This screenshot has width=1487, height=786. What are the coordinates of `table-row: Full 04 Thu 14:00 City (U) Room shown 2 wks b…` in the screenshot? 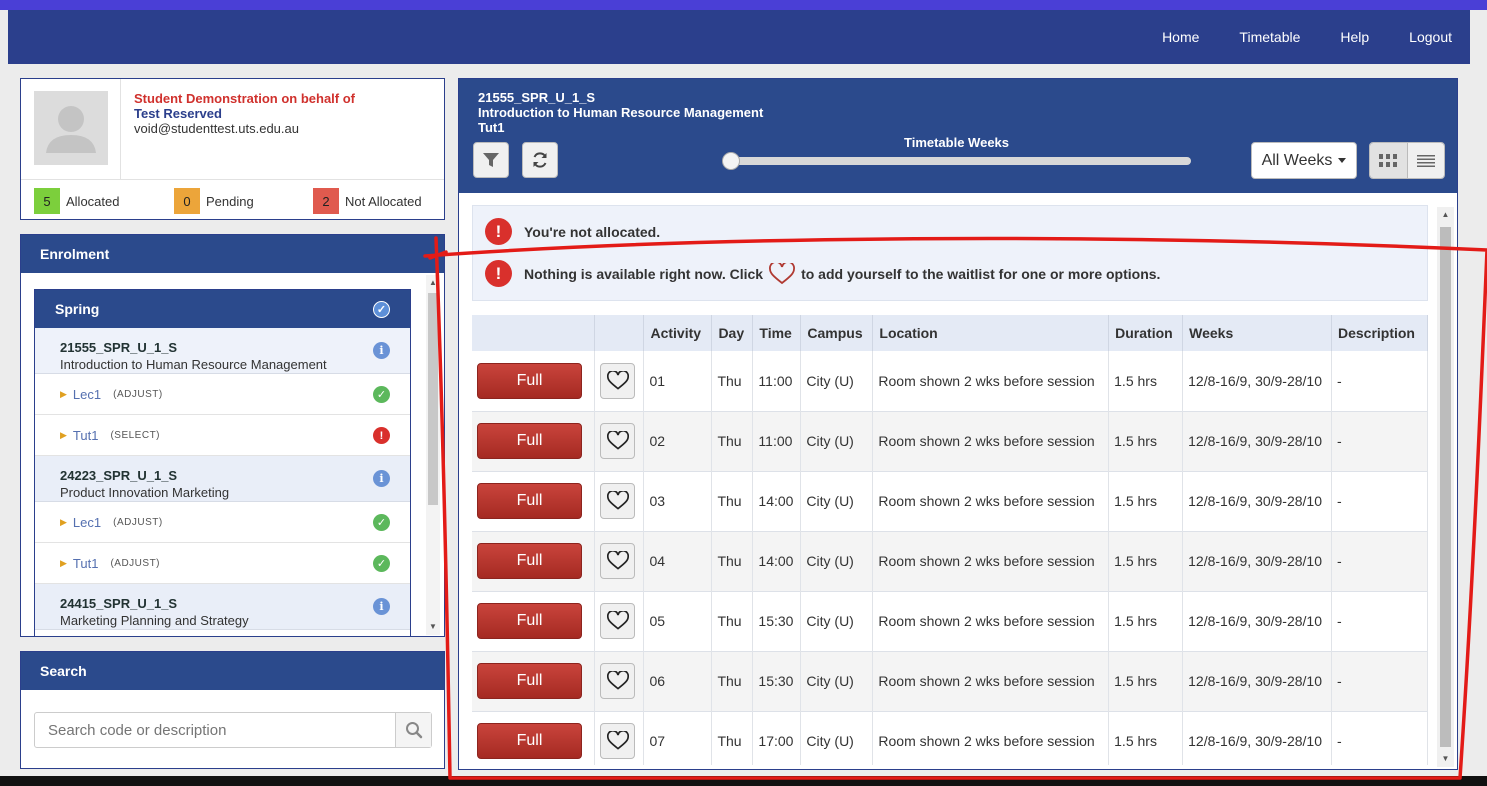 It's located at (950, 561).